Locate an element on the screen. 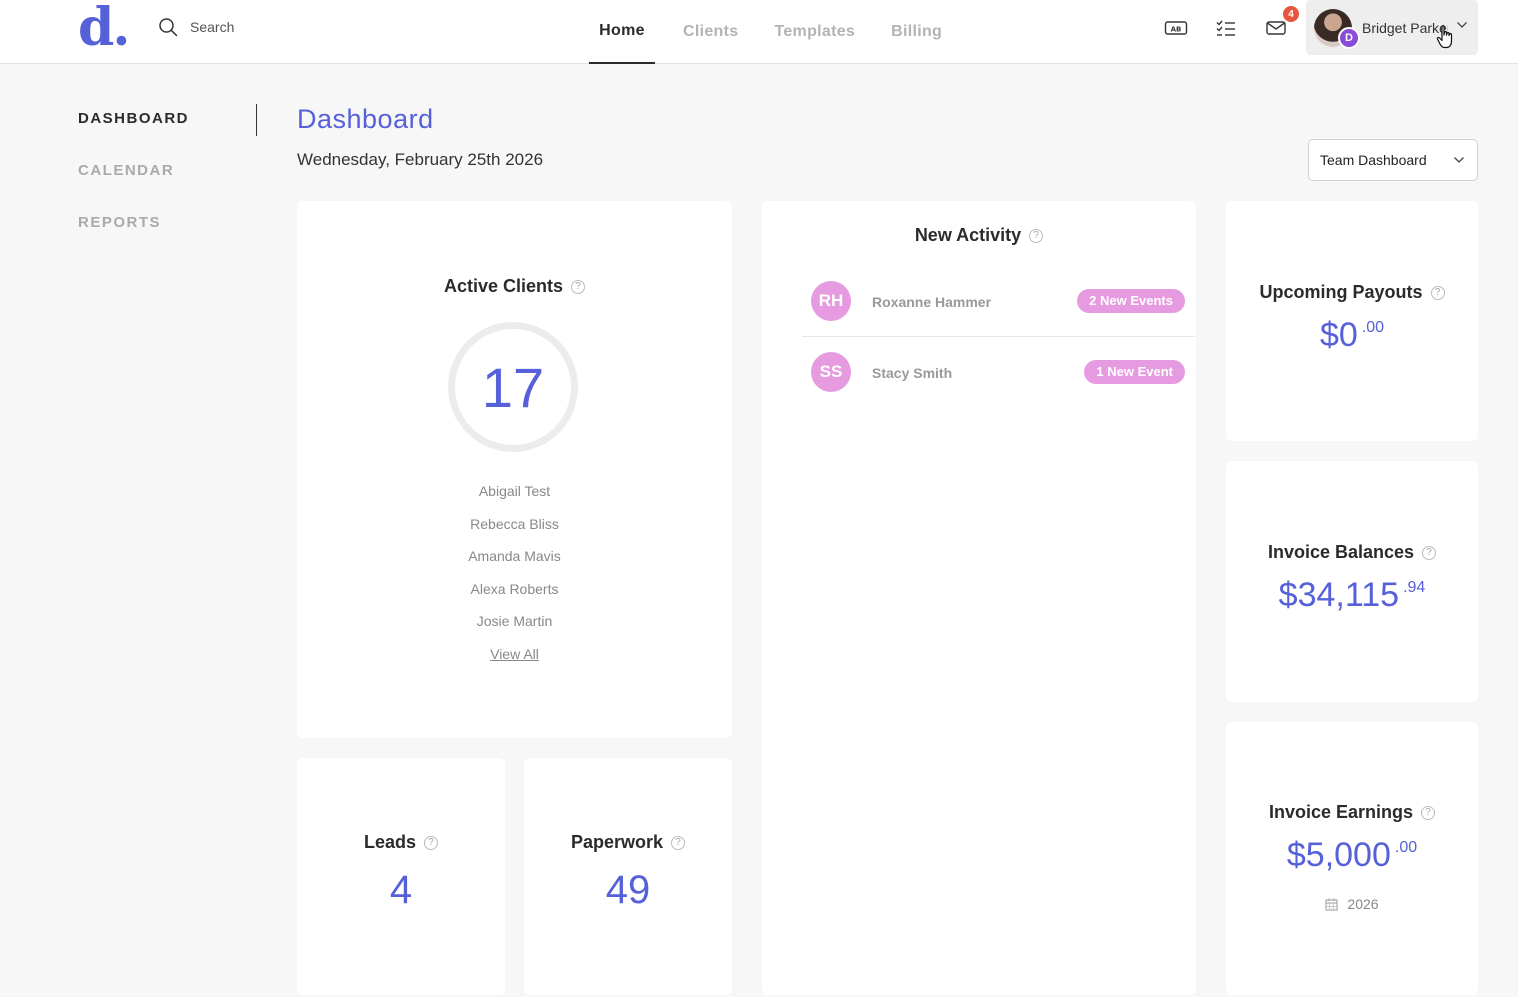  paperwork-count: 49 is located at coordinates (628, 890).